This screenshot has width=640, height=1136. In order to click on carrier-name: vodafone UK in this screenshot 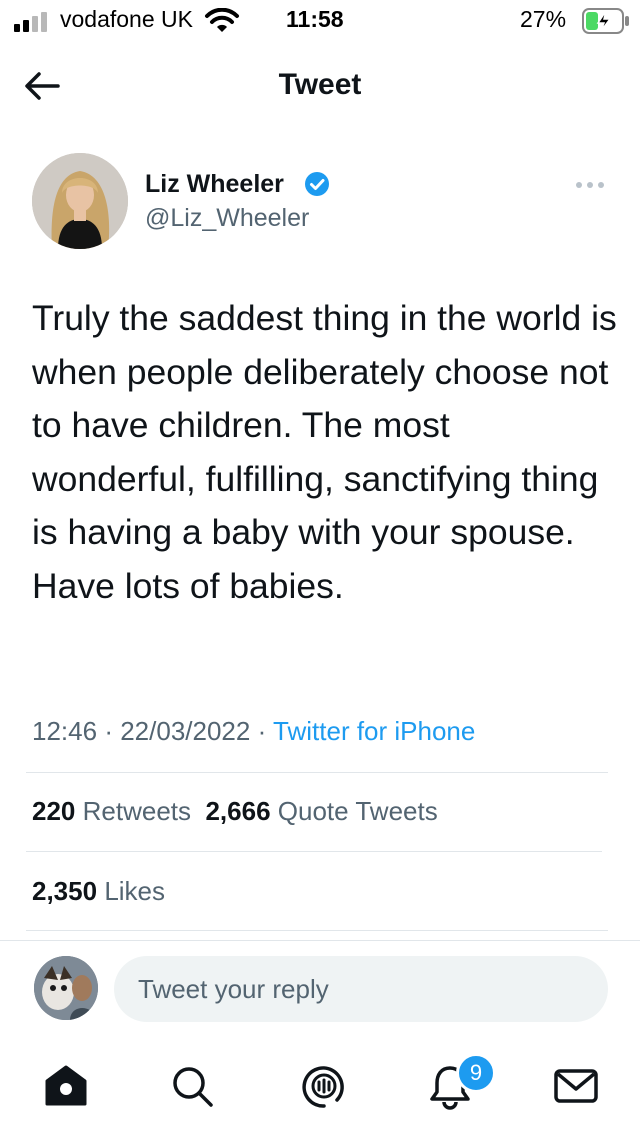, I will do `click(126, 19)`.